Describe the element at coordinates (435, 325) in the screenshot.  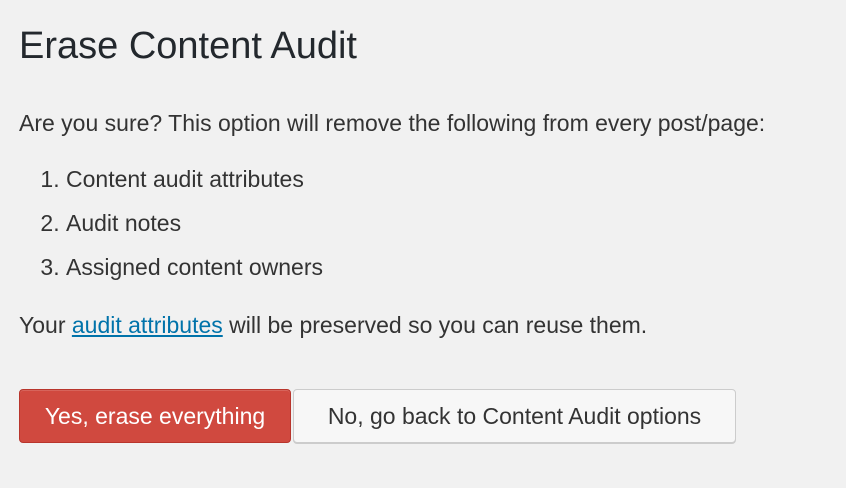
I see `note-suffix: will be preserved so you can reuse them.` at that location.